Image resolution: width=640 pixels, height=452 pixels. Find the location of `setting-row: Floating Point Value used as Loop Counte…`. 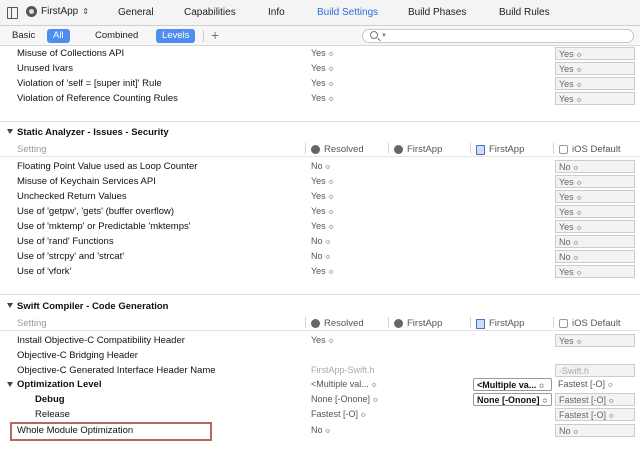

setting-row: Floating Point Value used as Loop Counte… is located at coordinates (320, 166).